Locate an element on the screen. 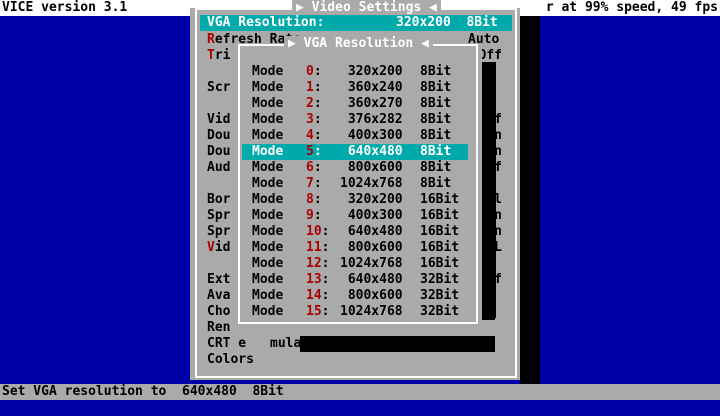 This screenshot has width=720, height=416. mode-number: 9: is located at coordinates (314, 215).